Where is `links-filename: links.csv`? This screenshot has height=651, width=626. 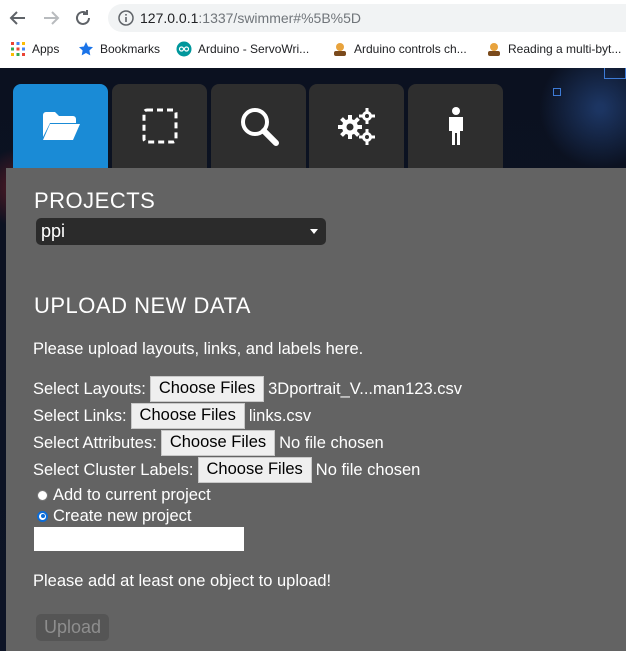
links-filename: links.csv is located at coordinates (280, 415).